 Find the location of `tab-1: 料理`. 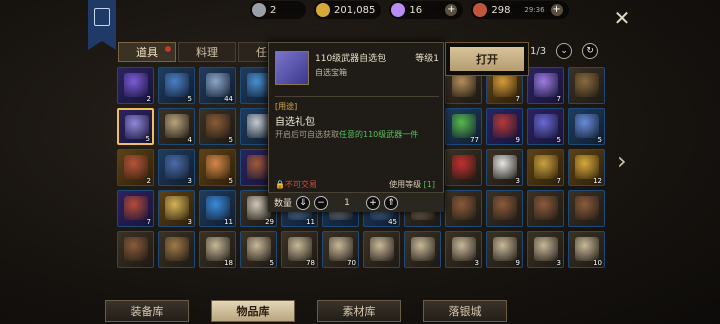

tab-1: 料理 is located at coordinates (207, 52).